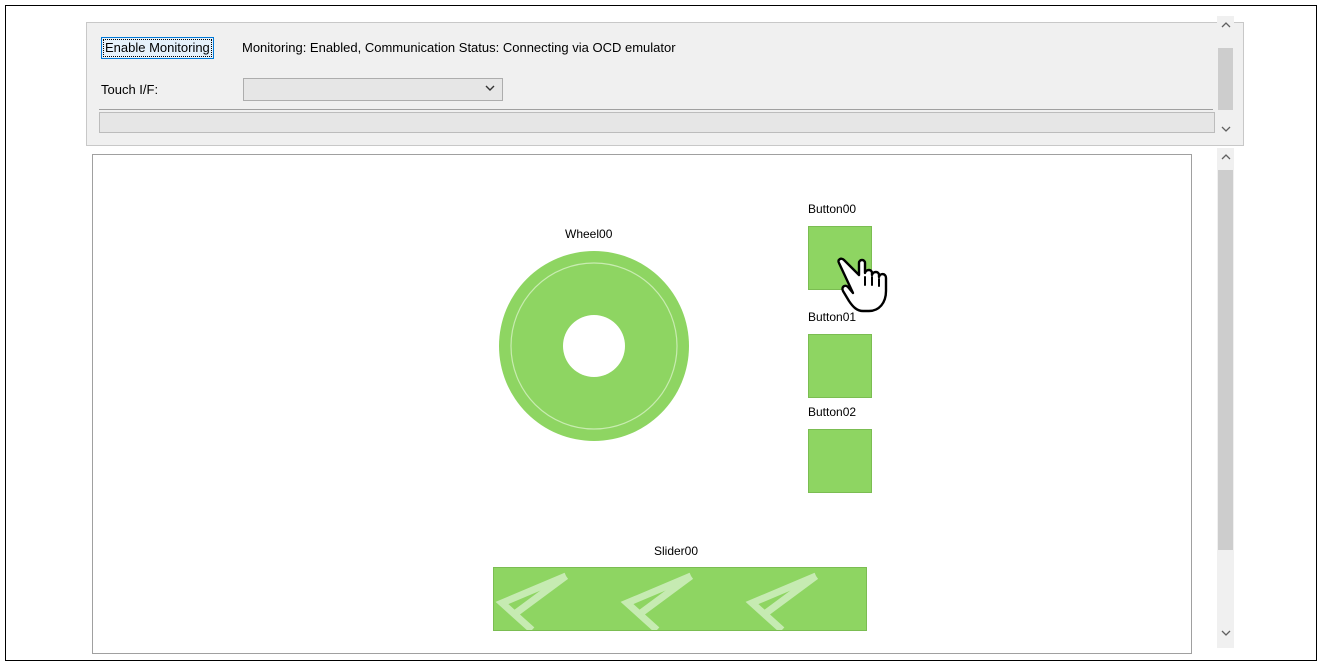 The image size is (1323, 665). What do you see at coordinates (490, 88) in the screenshot?
I see `chevron-down-icon` at bounding box center [490, 88].